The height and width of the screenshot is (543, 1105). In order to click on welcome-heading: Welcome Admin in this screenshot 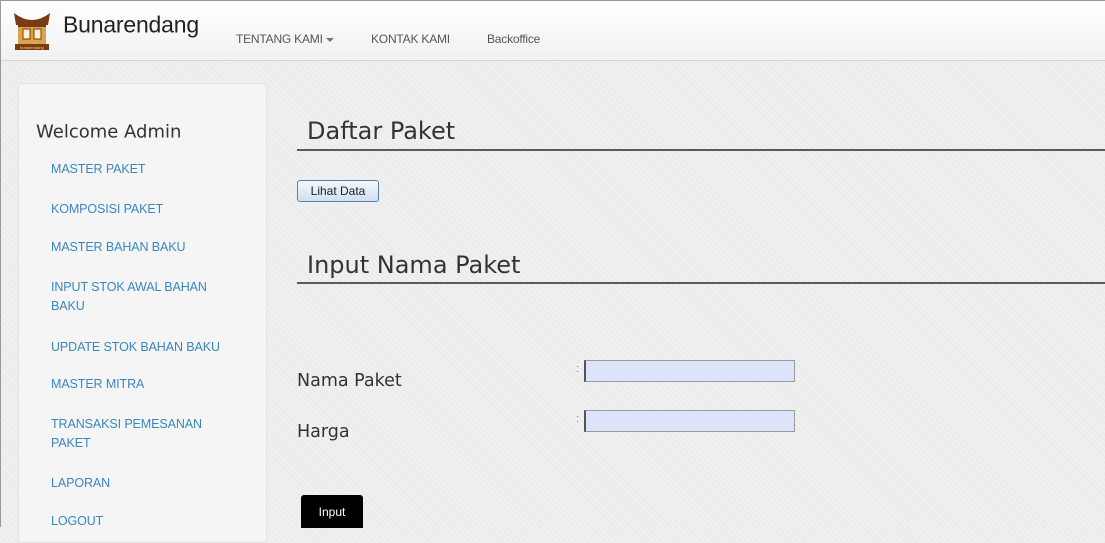, I will do `click(109, 132)`.